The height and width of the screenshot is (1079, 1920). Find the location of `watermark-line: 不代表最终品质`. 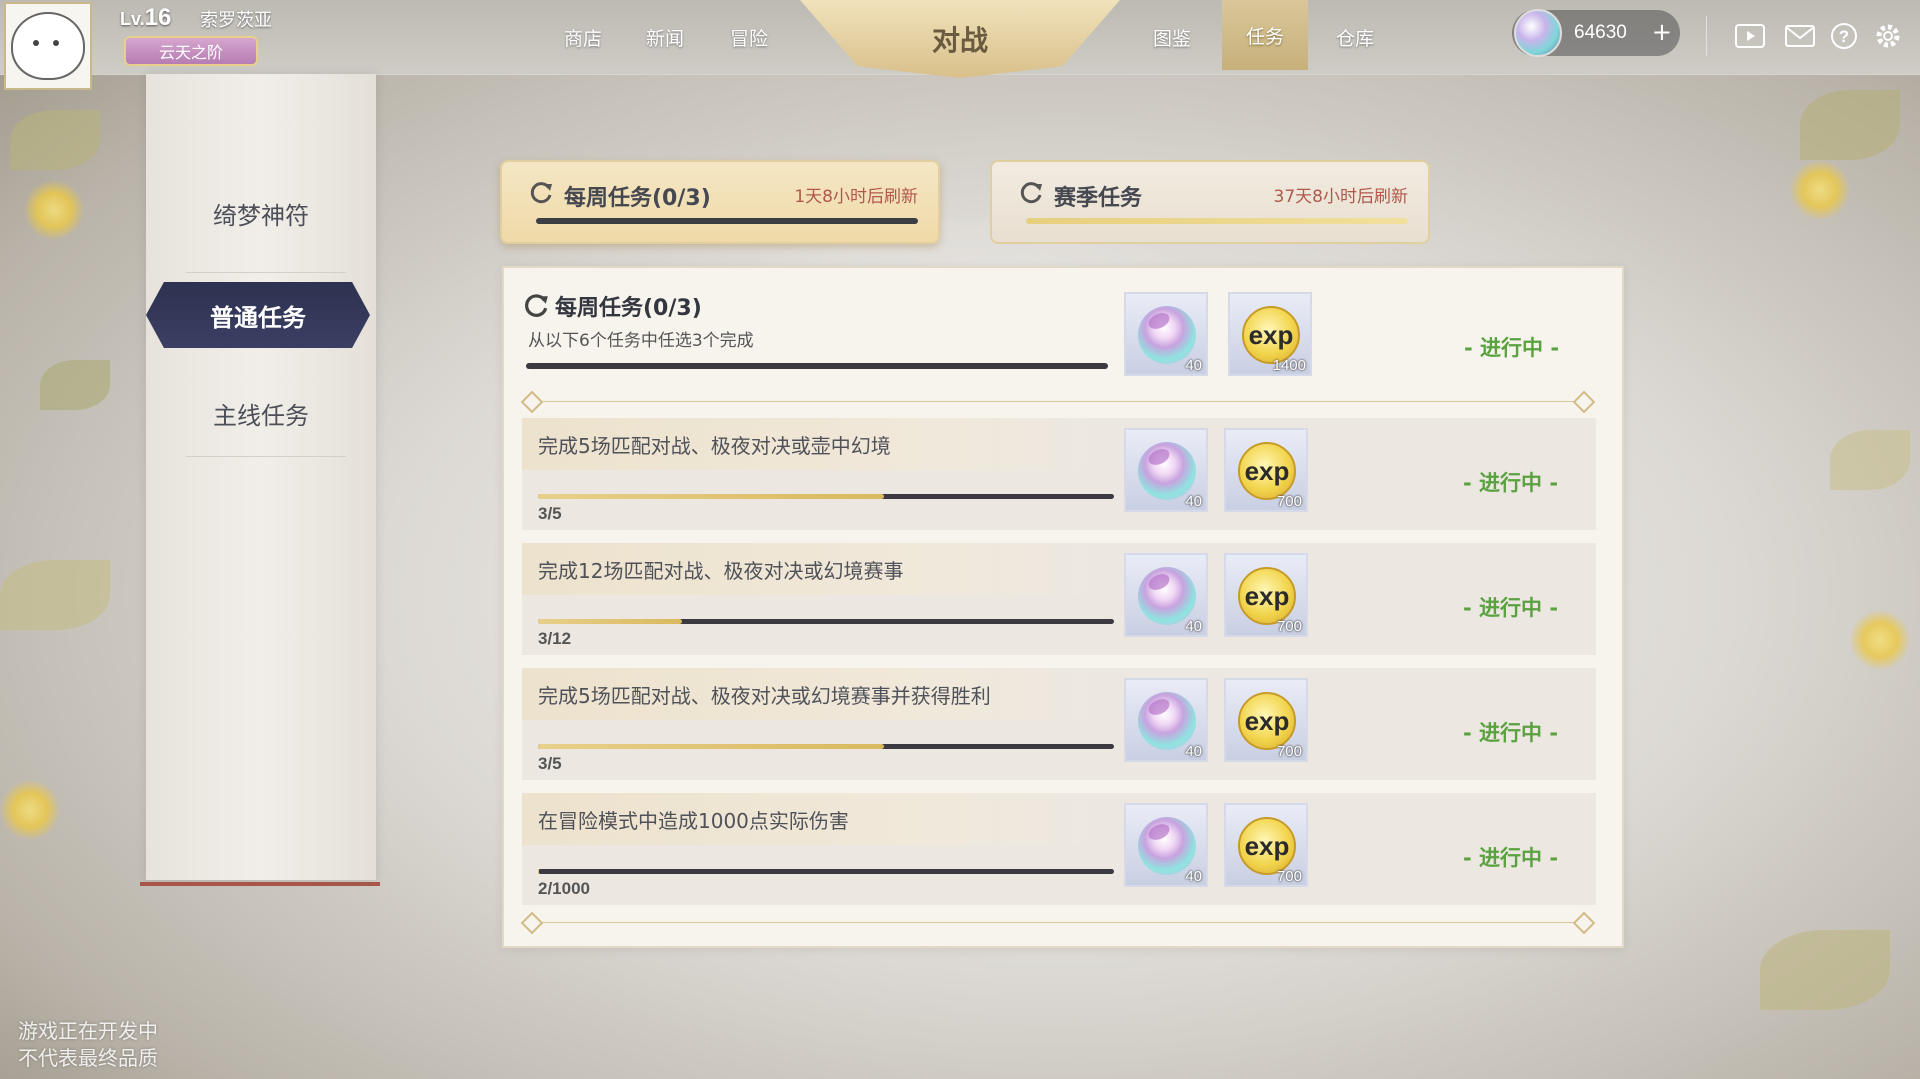

watermark-line: 不代表最终品质 is located at coordinates (88, 1058).